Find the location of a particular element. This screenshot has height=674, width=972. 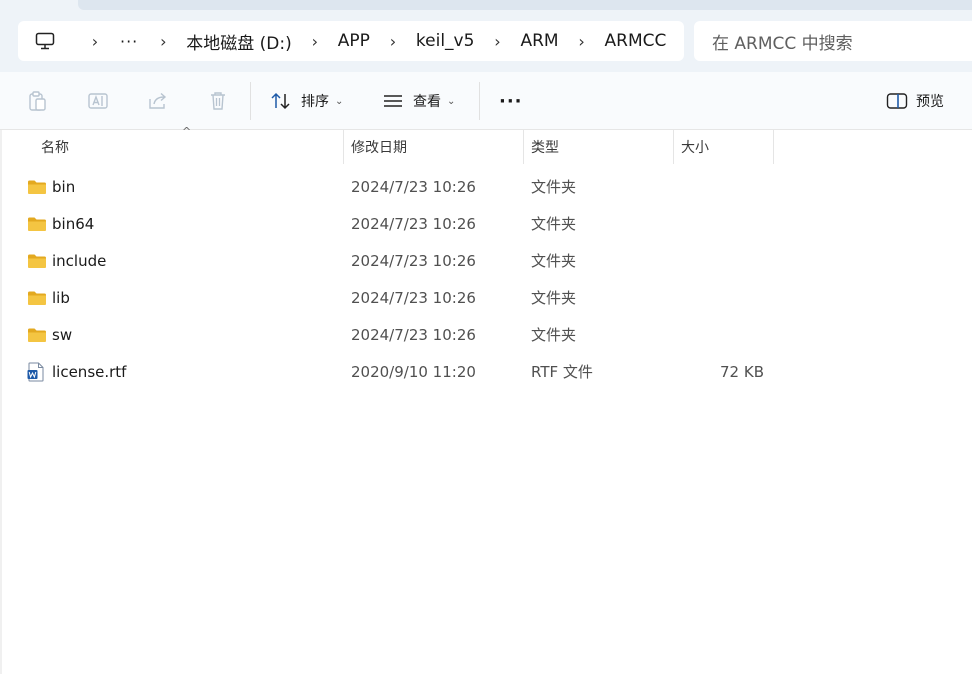

column-header-row: ^ 名称 修改日期 类型 大小 is located at coordinates (486, 144).